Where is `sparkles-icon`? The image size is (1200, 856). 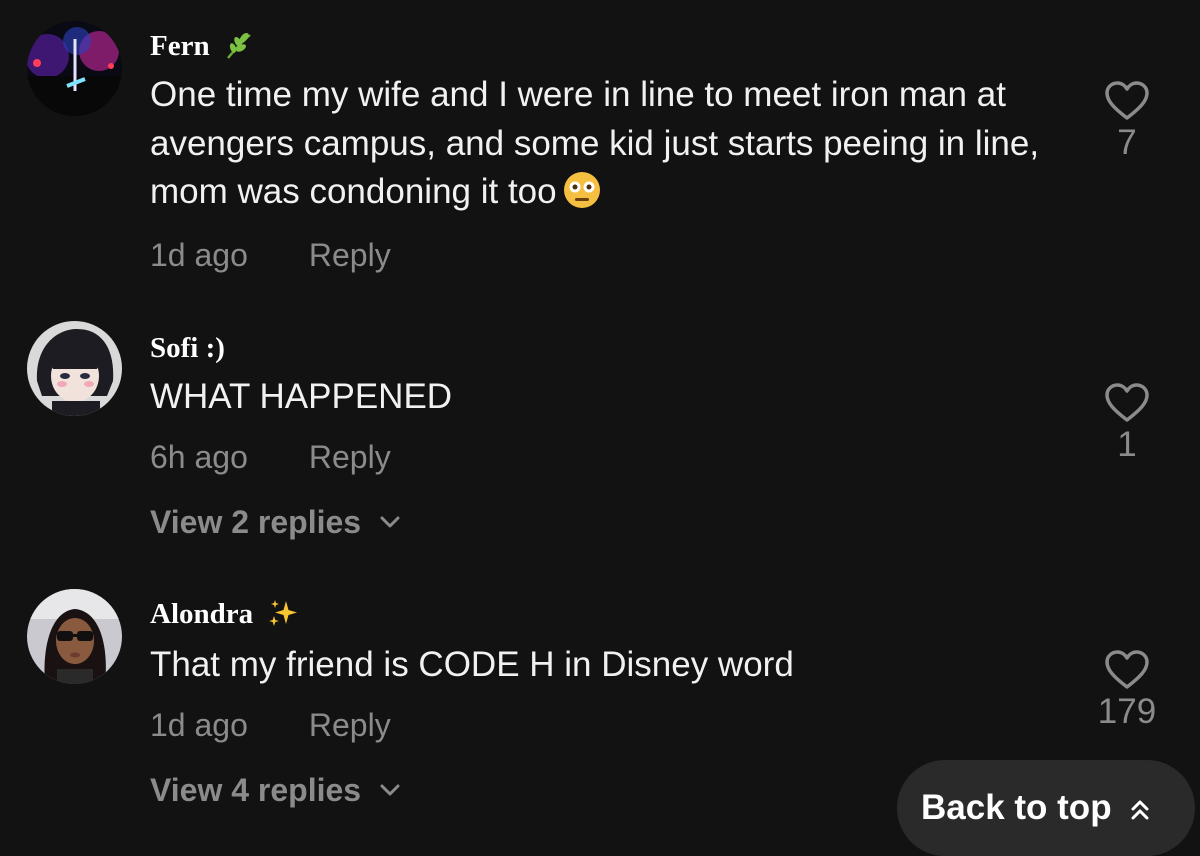 sparkles-icon is located at coordinates (284, 614).